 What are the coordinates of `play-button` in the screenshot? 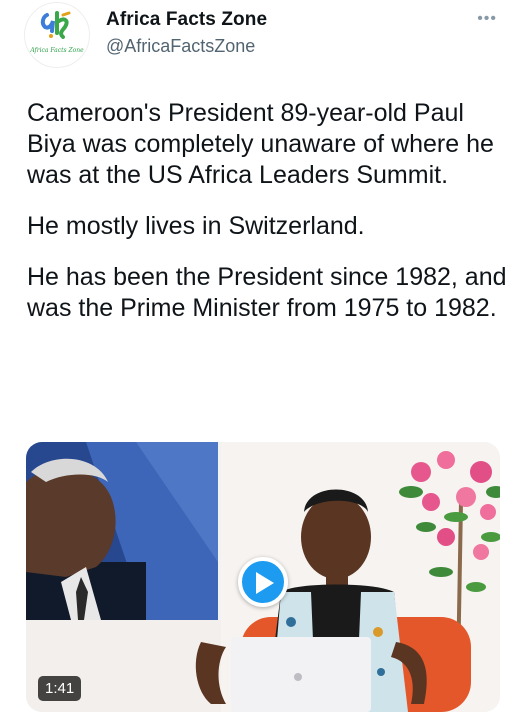 It's located at (263, 582).